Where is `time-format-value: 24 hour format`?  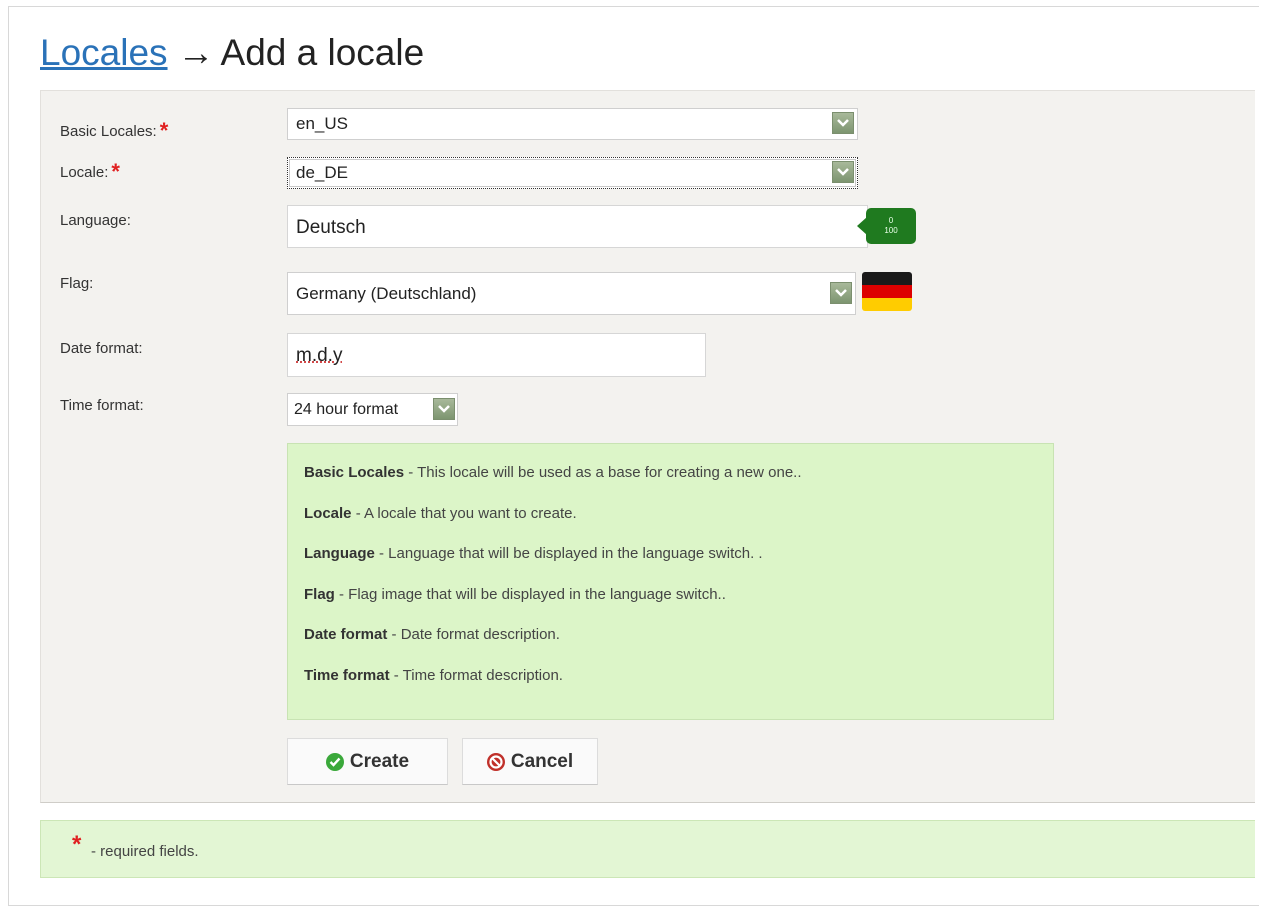
time-format-value: 24 hour format is located at coordinates (346, 409).